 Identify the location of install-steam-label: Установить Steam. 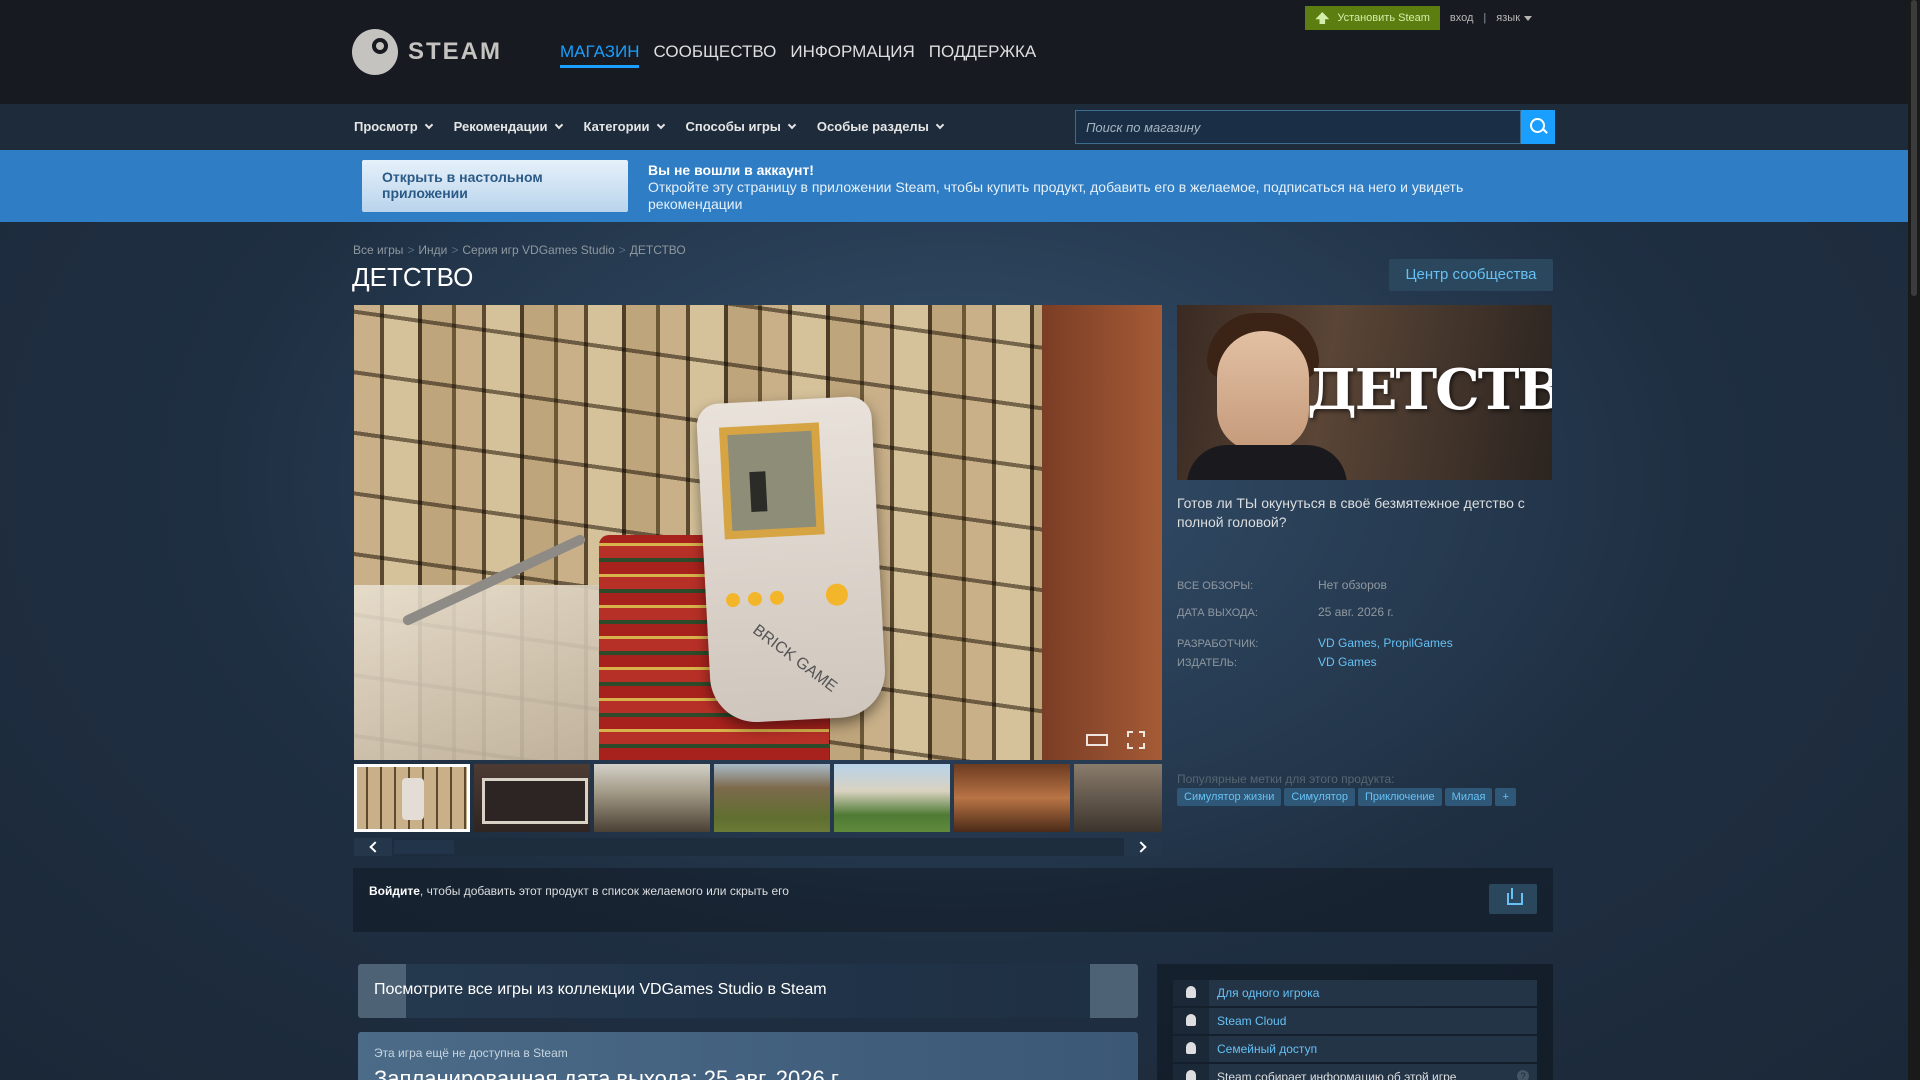
(1383, 18).